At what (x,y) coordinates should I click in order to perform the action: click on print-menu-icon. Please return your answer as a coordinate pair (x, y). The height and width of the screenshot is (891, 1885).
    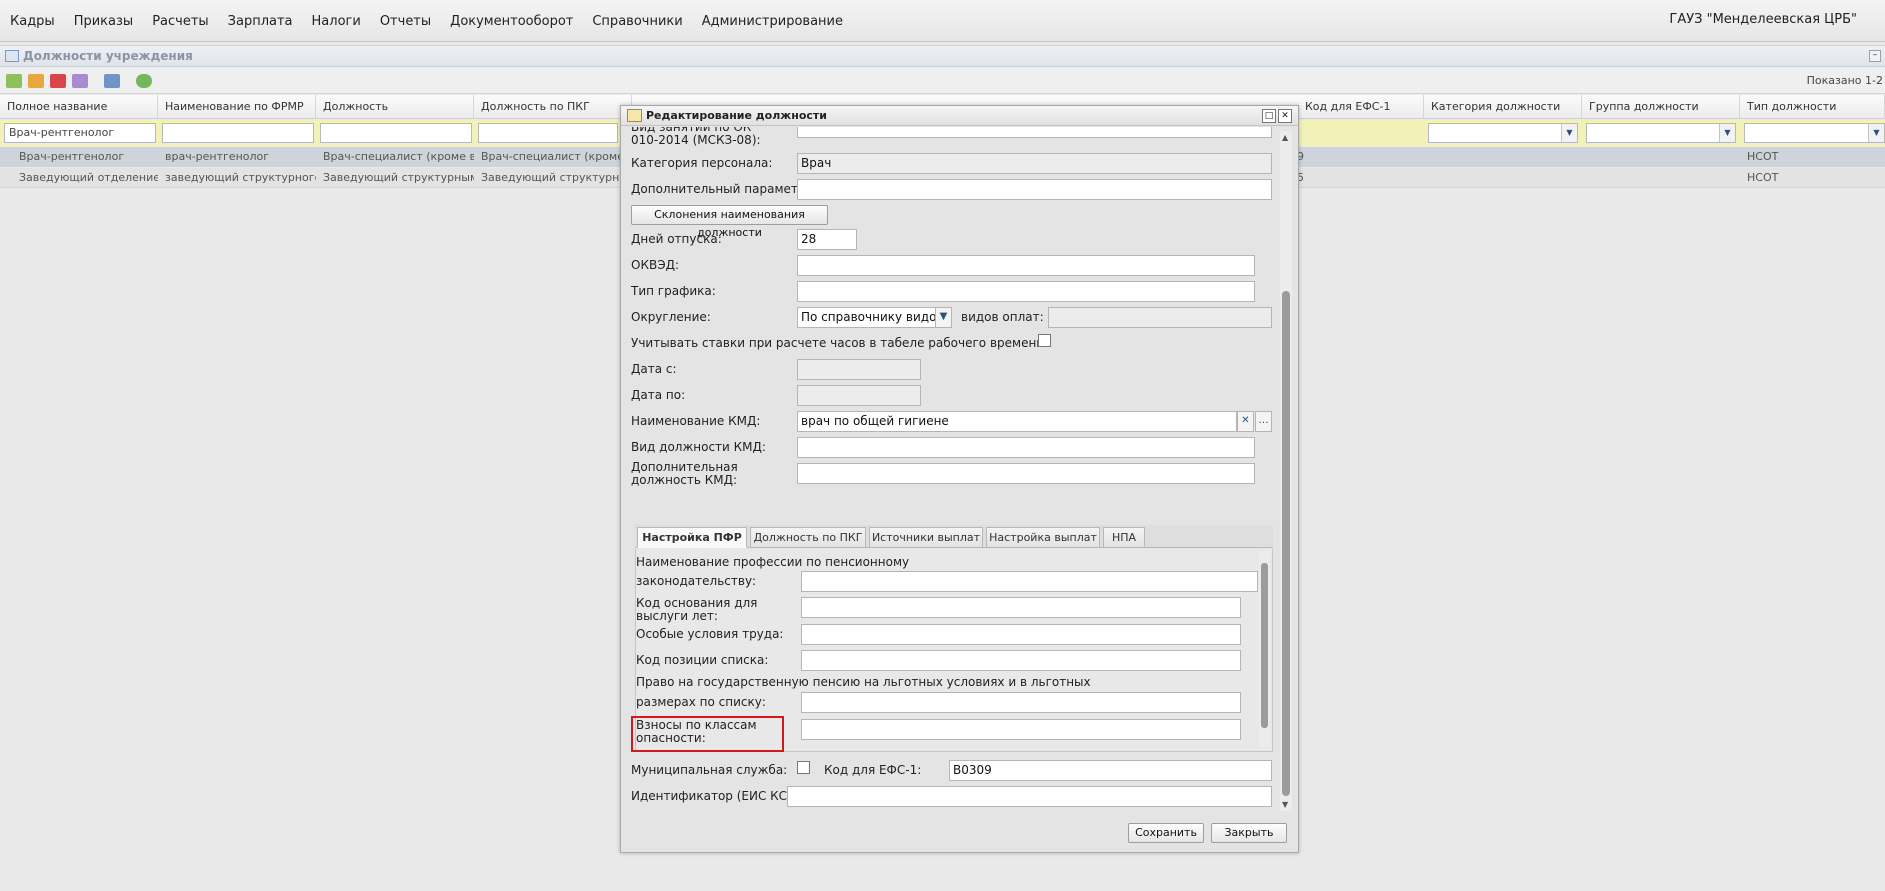
    Looking at the image, I should click on (112, 81).